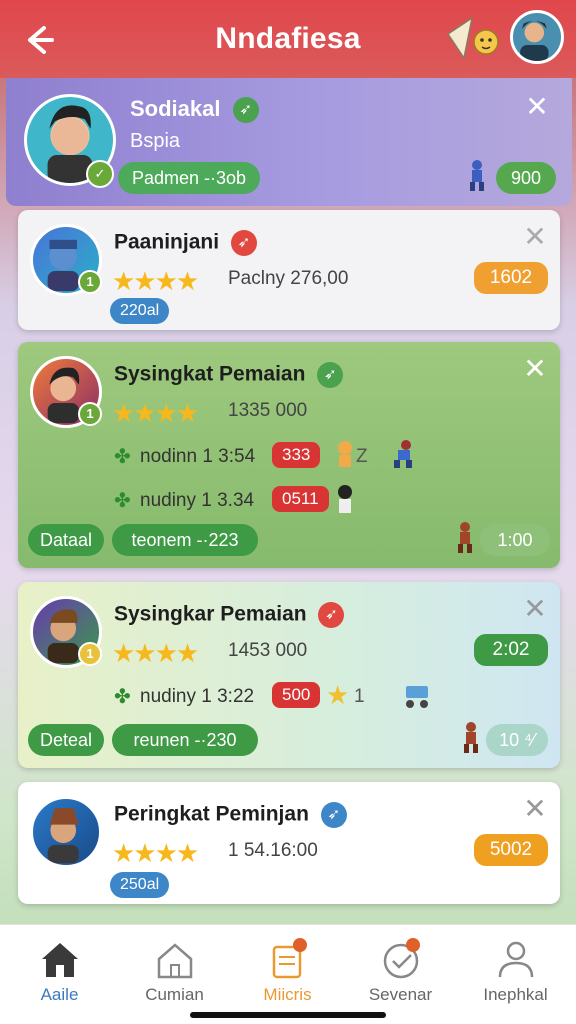  Describe the element at coordinates (526, 178) in the screenshot. I see `points-badge: 900` at that location.